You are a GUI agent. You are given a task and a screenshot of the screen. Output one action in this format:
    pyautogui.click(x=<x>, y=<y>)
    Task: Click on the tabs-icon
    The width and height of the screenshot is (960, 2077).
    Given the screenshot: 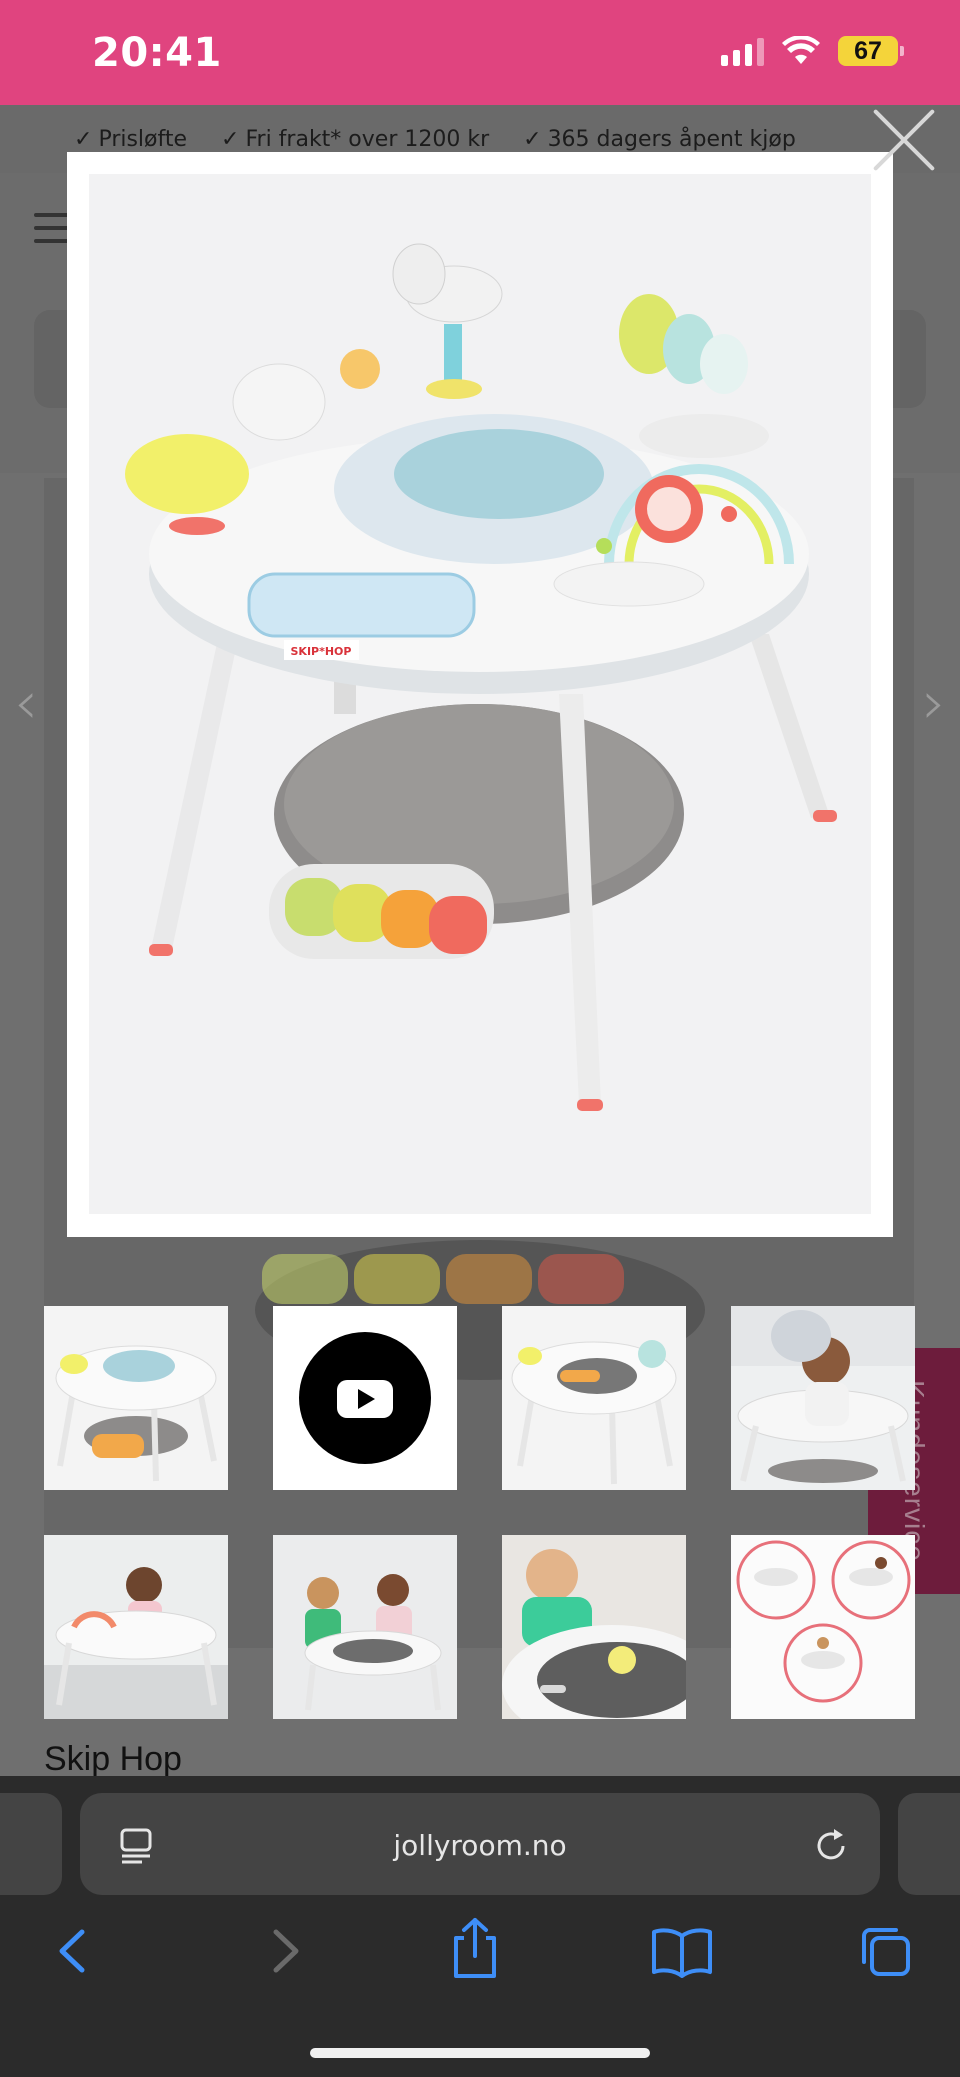 What is the action you would take?
    pyautogui.click(x=885, y=1951)
    